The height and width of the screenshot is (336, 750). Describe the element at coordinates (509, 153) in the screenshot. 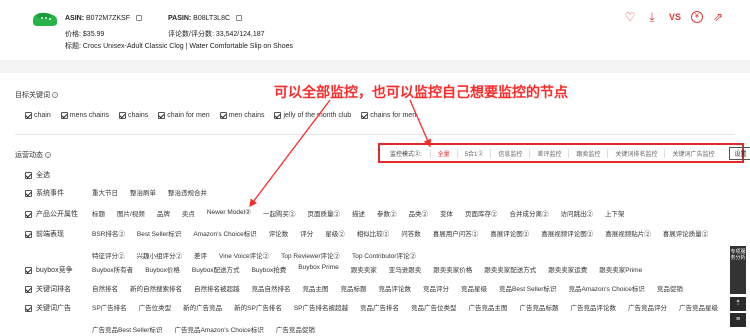

I see `mode-option: 信息监控` at that location.